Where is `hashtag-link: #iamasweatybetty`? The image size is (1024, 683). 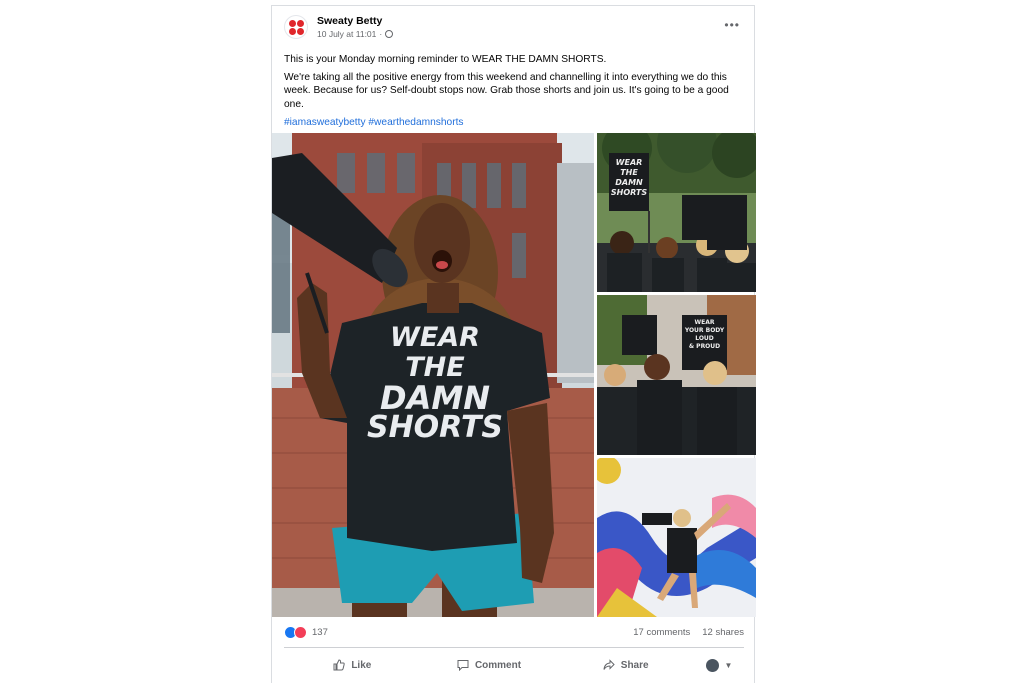 hashtag-link: #iamasweatybetty is located at coordinates (325, 122).